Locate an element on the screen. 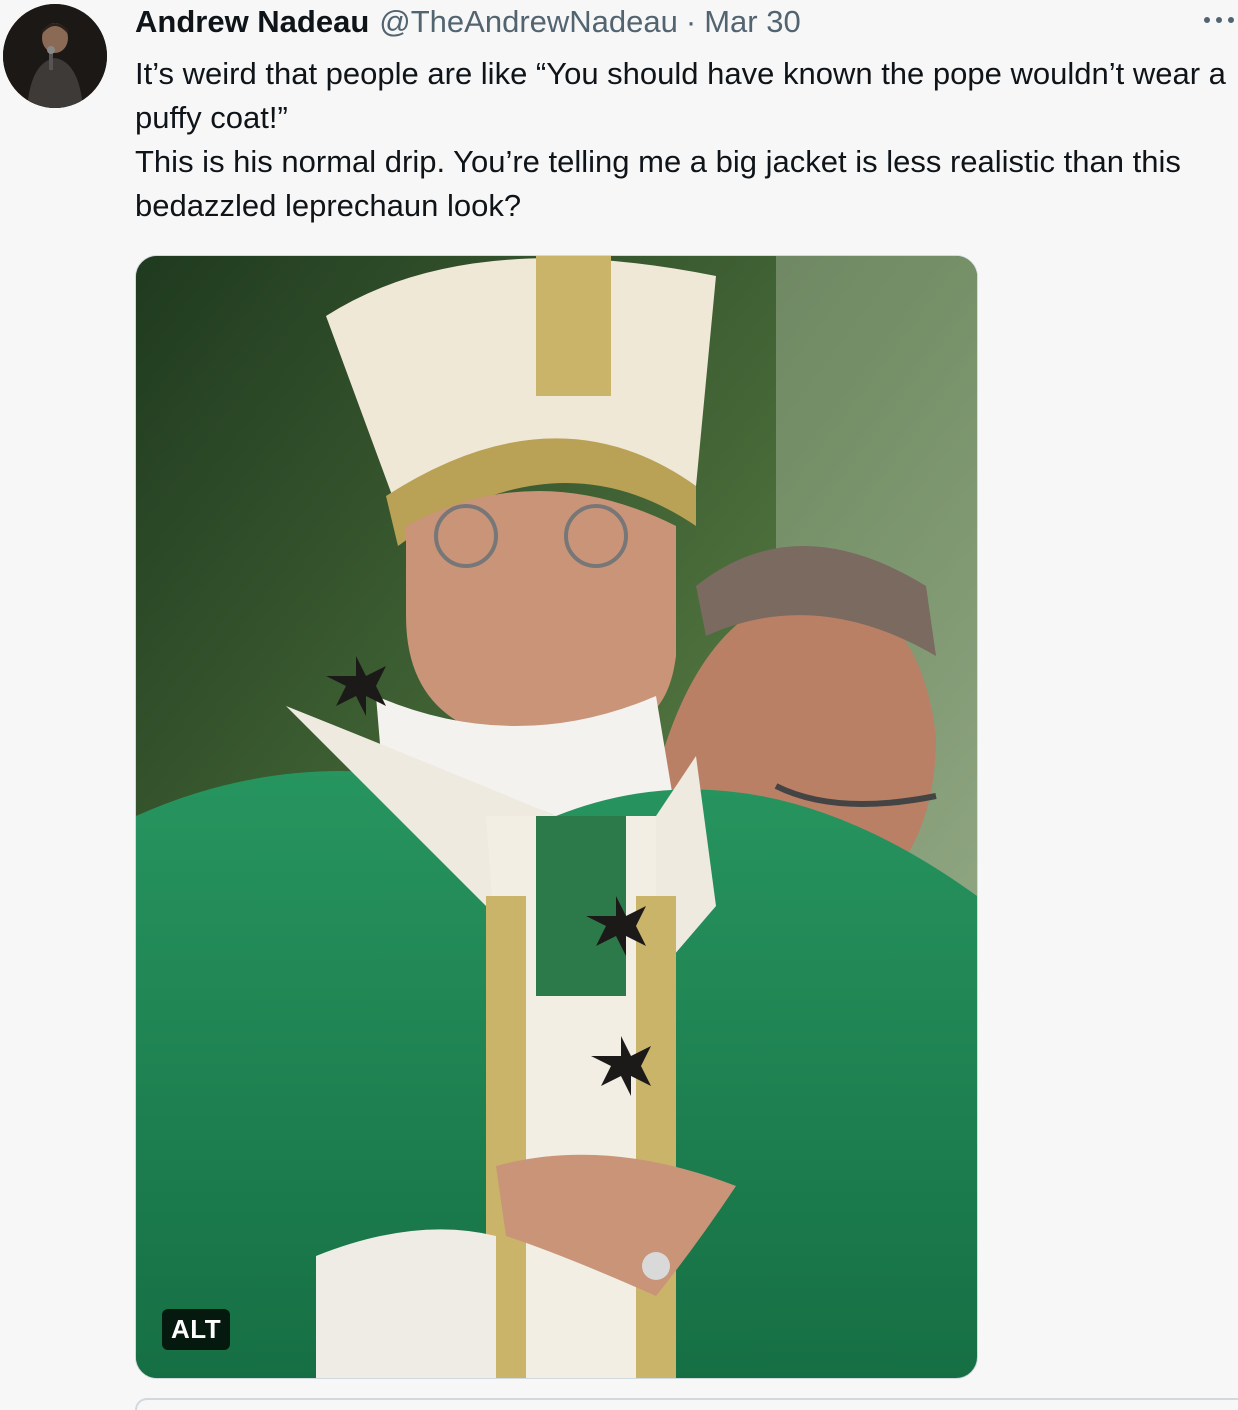 Image resolution: width=1238 pixels, height=1410 pixels. author-name: Andrew Nadeau is located at coordinates (252, 22).